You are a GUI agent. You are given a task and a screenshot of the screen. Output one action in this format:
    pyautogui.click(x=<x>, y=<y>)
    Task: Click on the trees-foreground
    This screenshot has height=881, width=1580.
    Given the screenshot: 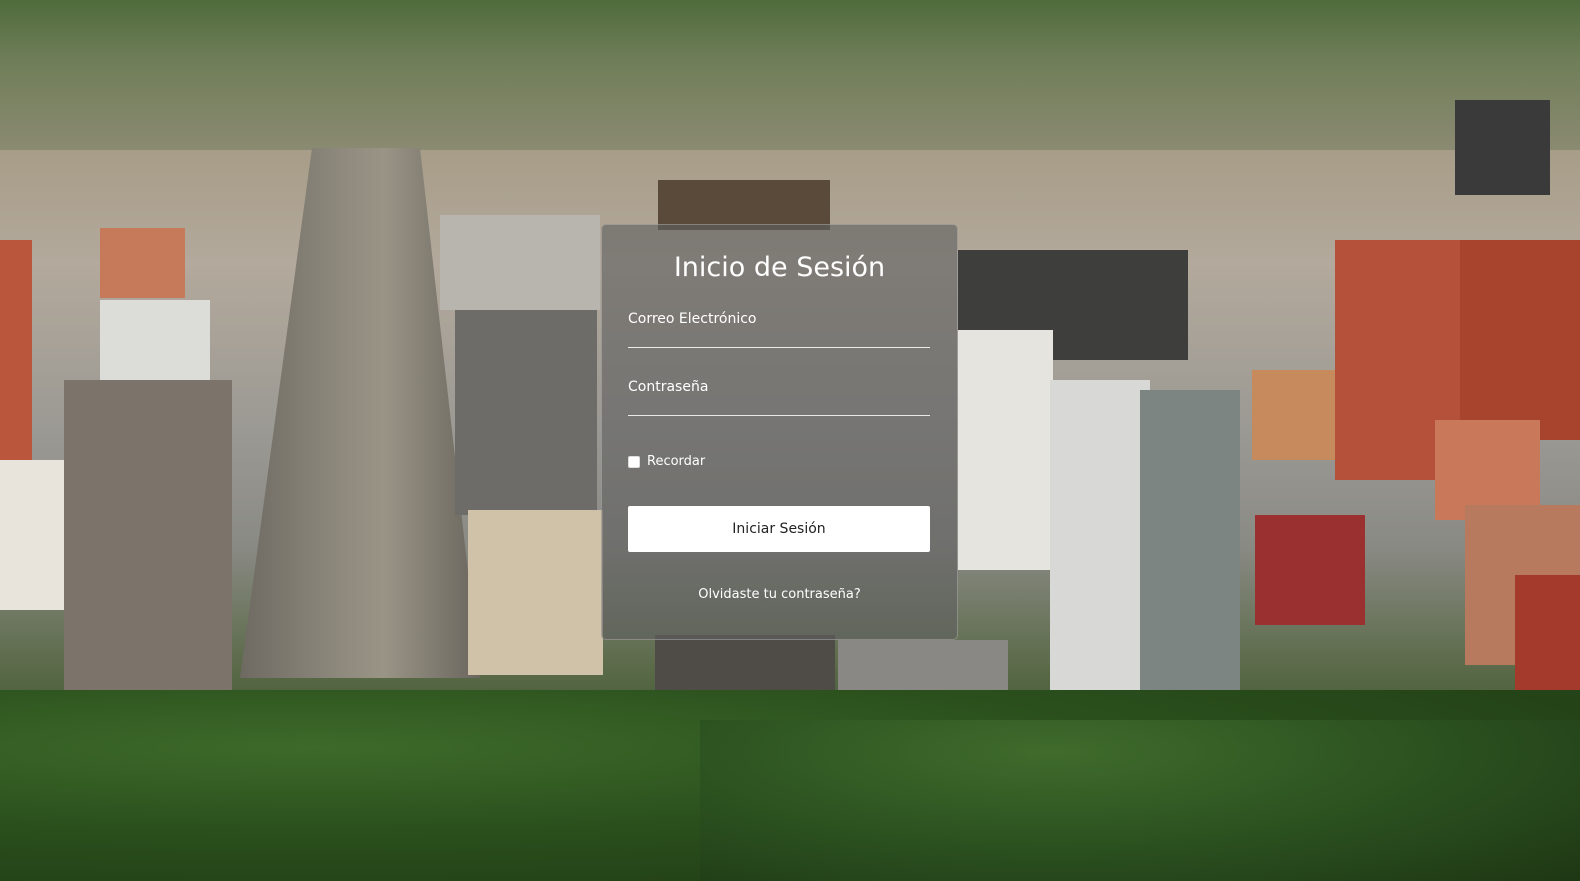 What is the action you would take?
    pyautogui.click(x=1140, y=800)
    